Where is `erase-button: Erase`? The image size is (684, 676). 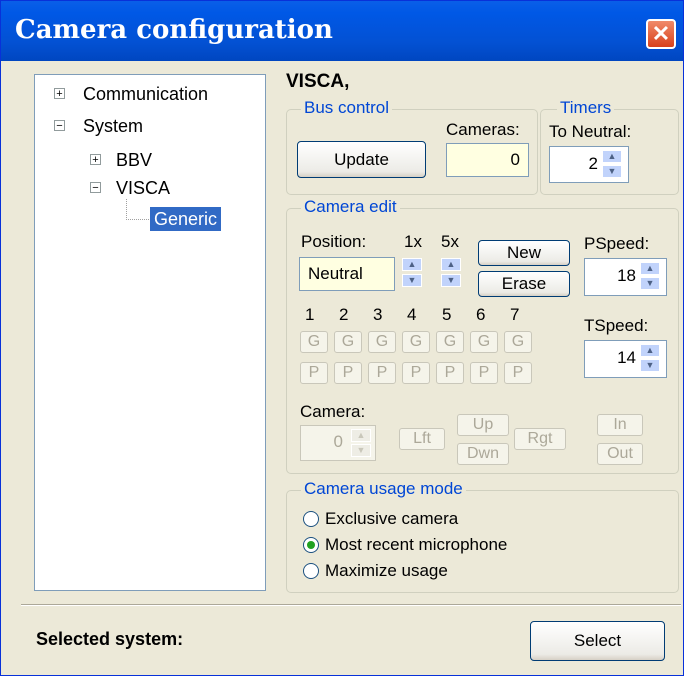
erase-button: Erase is located at coordinates (524, 284).